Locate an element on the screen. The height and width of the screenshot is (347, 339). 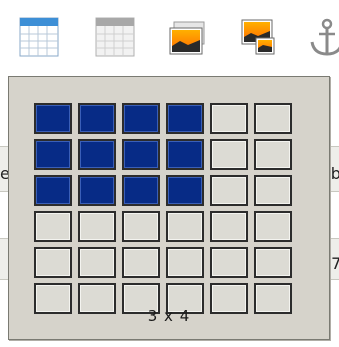
insert-anchor-button is located at coordinates (322, 37).